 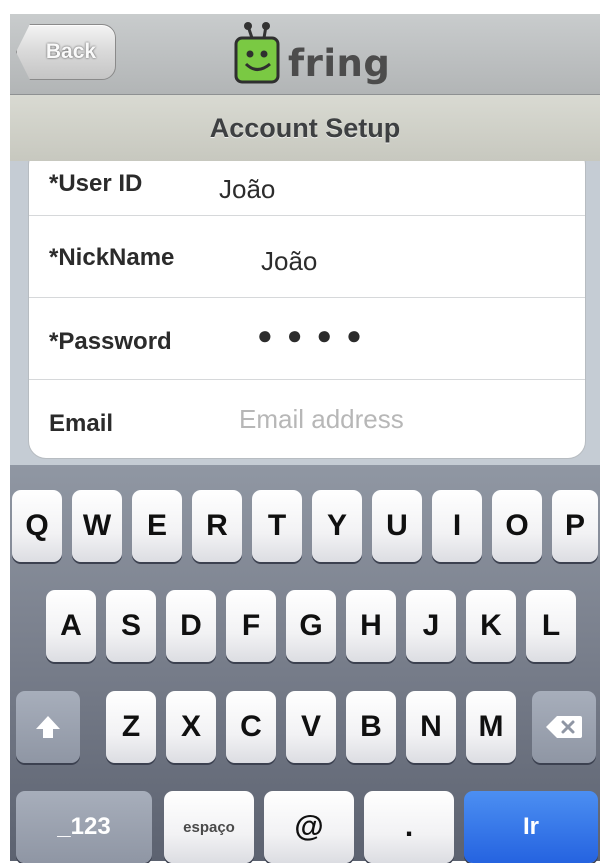 I want to click on navigation-bar: Back fring, so click(x=305, y=54).